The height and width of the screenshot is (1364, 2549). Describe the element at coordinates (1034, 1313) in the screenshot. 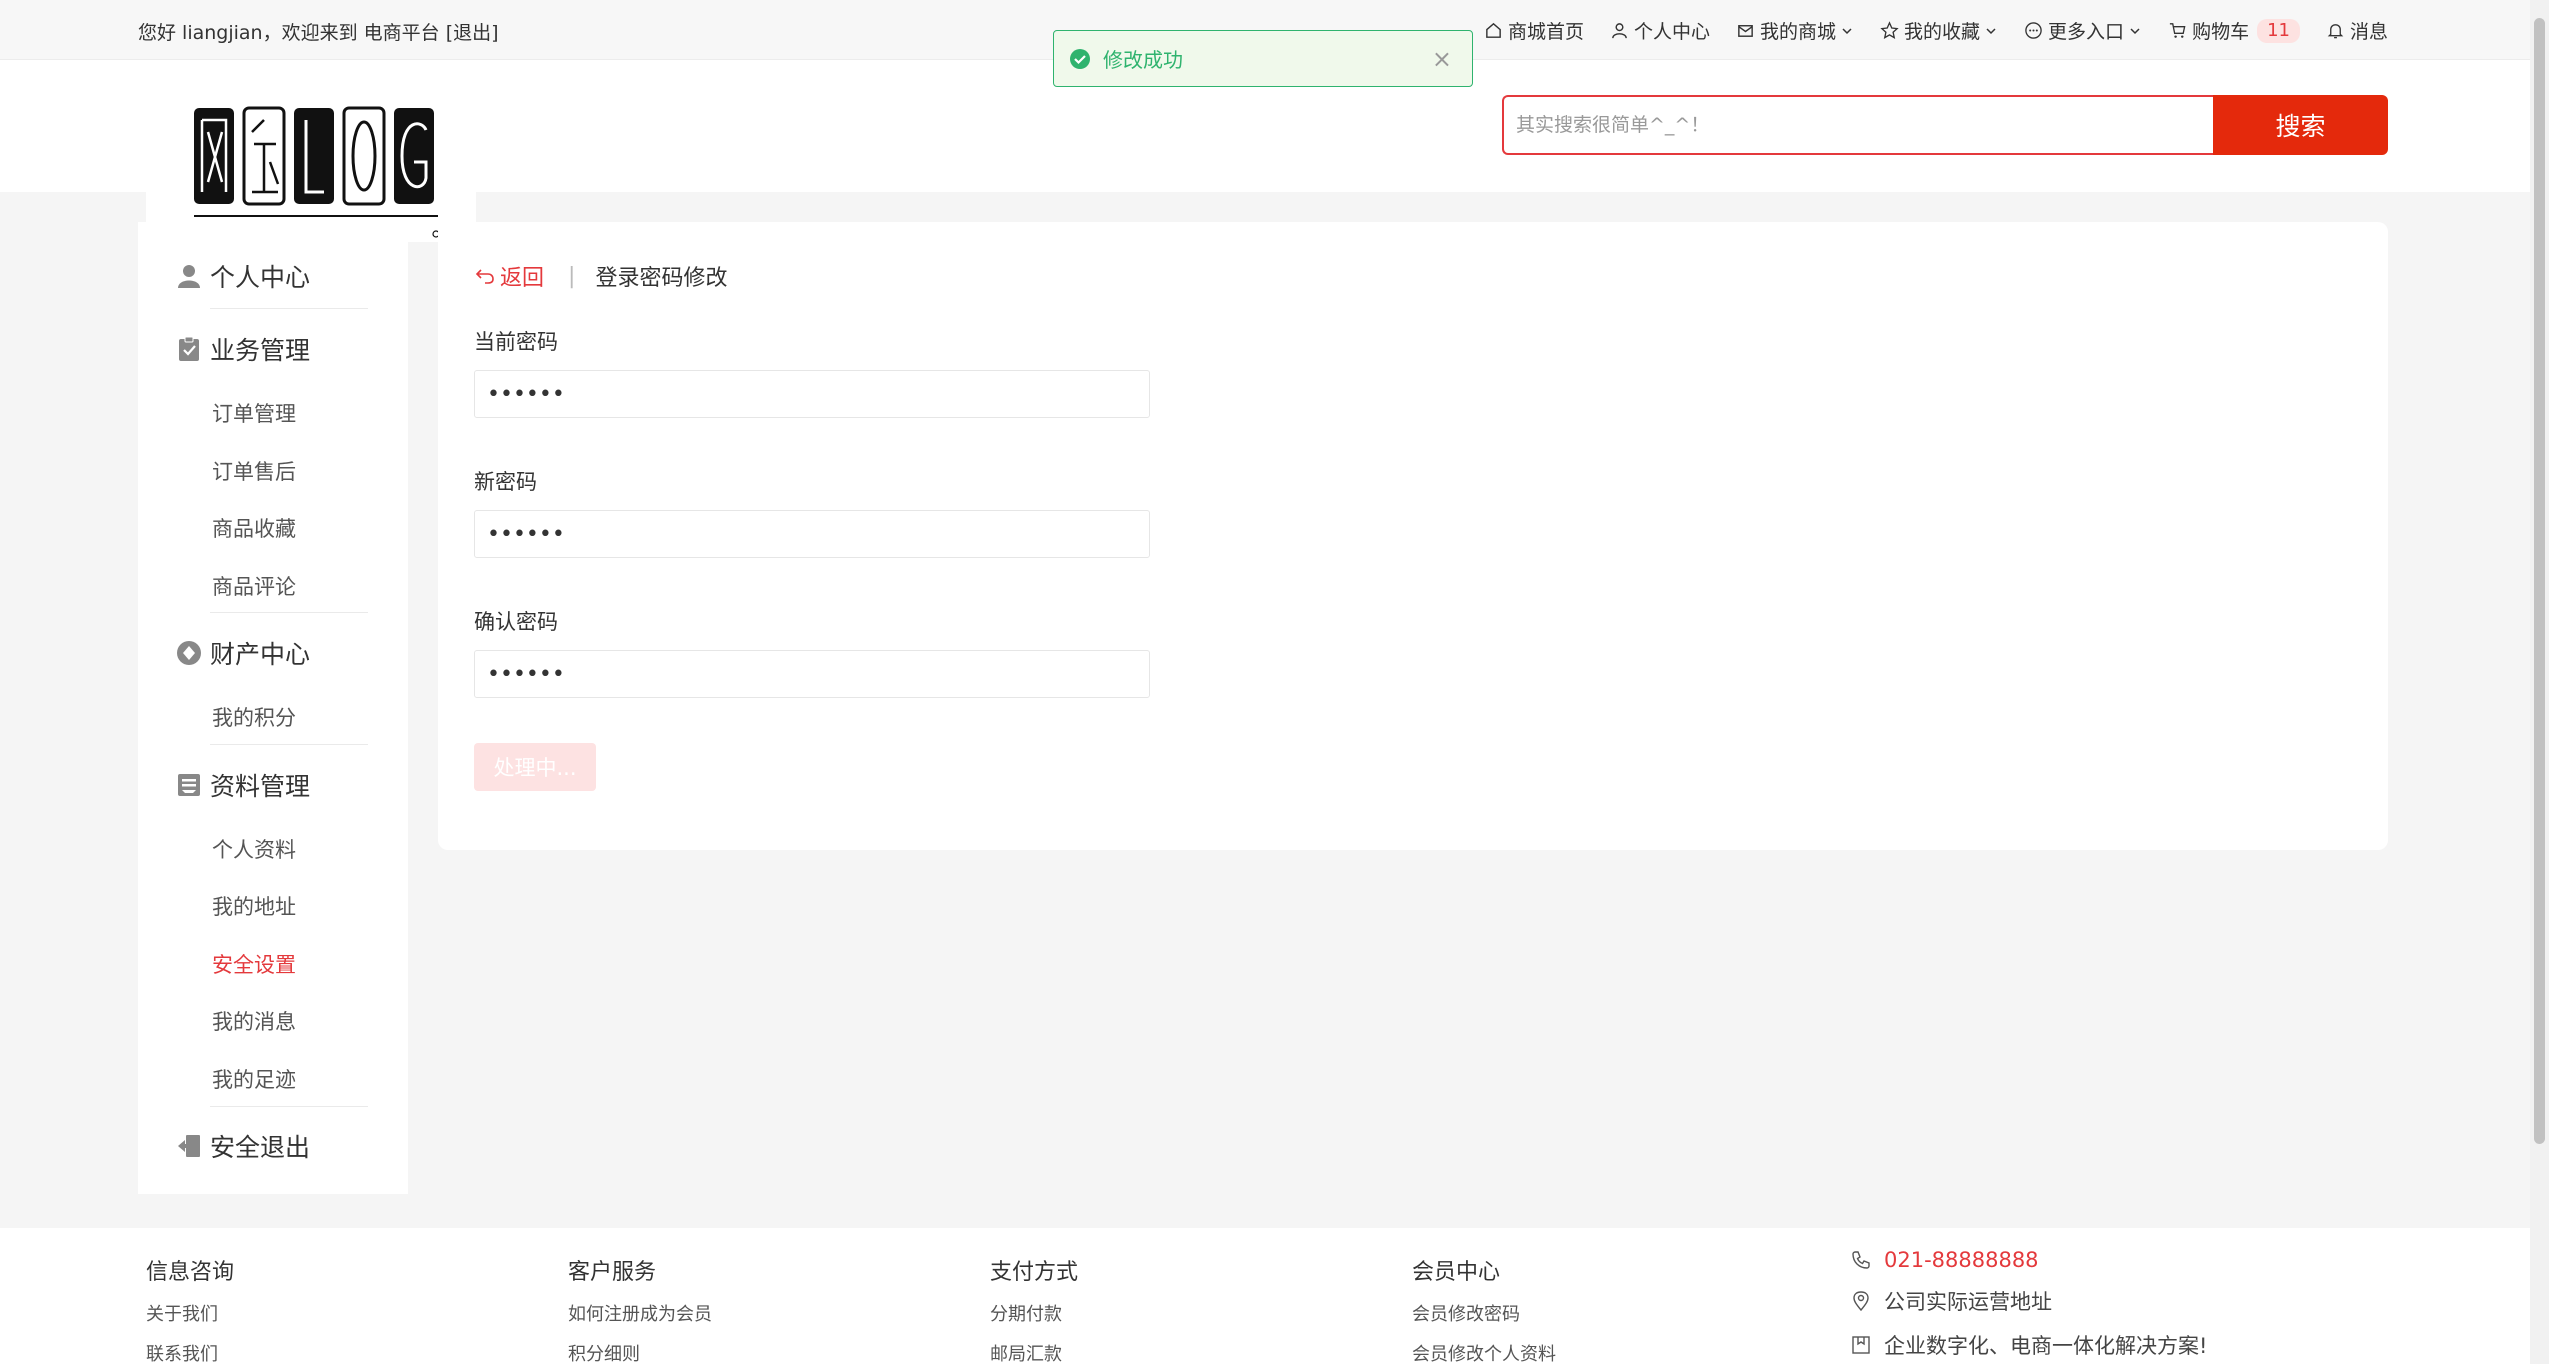

I see `footer-link: 分期付款` at that location.